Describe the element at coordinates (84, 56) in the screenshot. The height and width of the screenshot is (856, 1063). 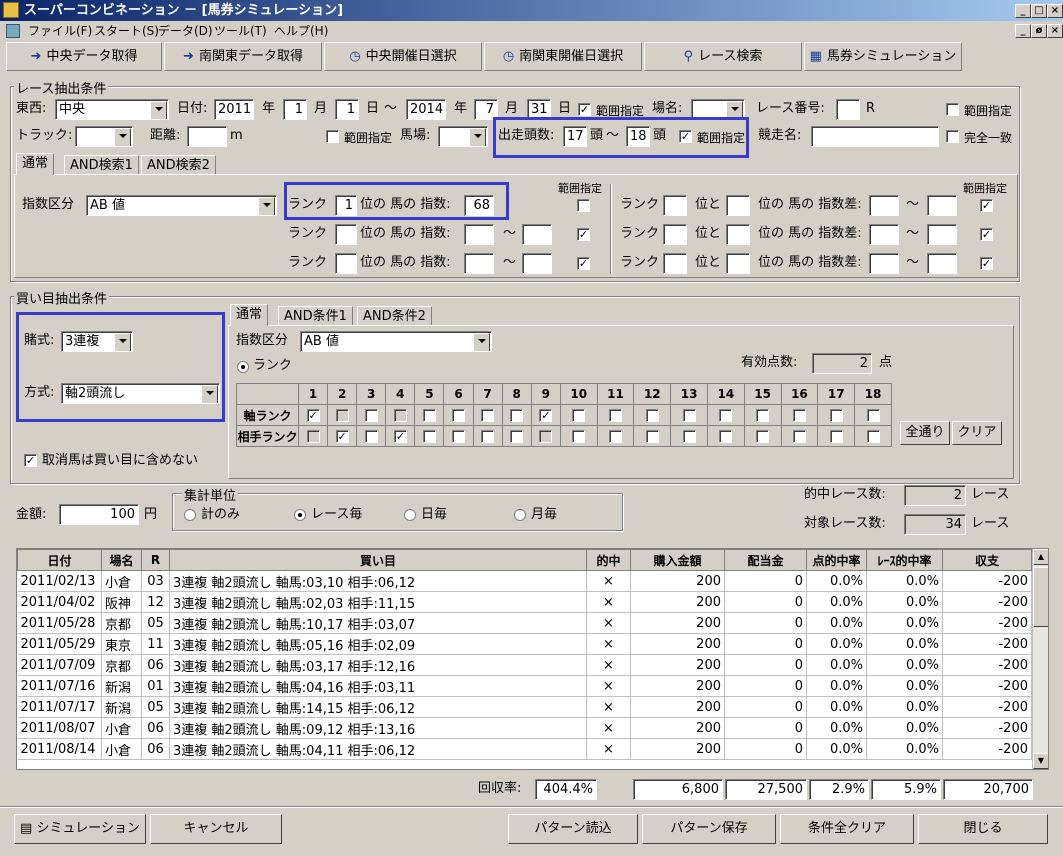
I see `central-data-button: ➜ 中央データ取得` at that location.